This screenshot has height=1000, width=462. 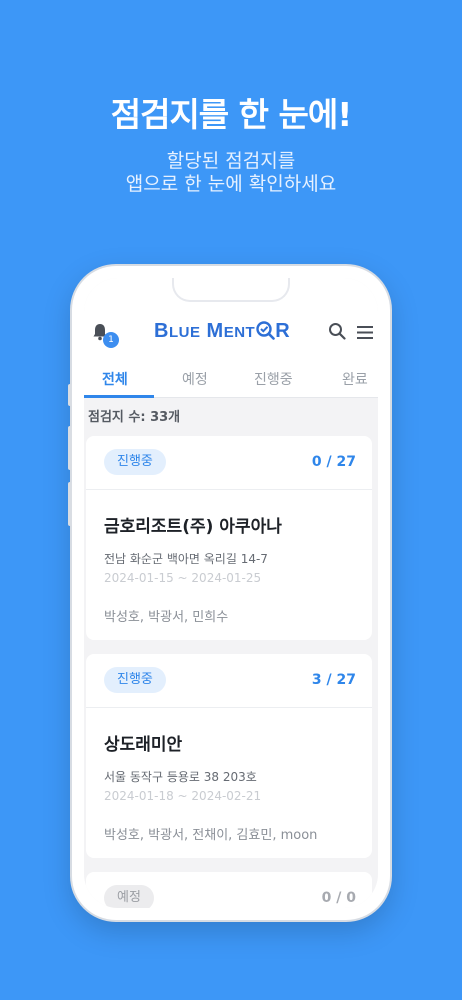 I want to click on tab-in-progress: 진행중, so click(x=273, y=379).